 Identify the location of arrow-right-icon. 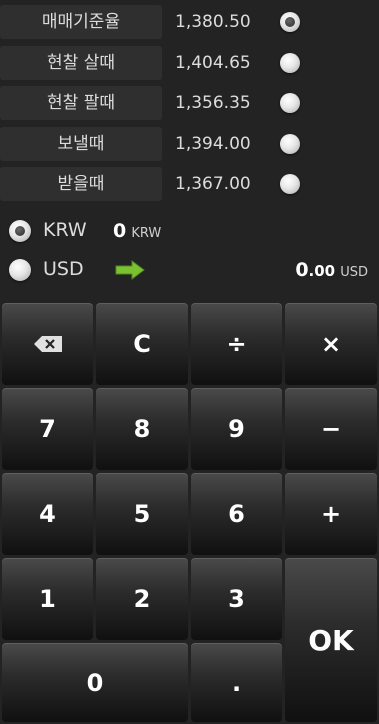
(130, 270).